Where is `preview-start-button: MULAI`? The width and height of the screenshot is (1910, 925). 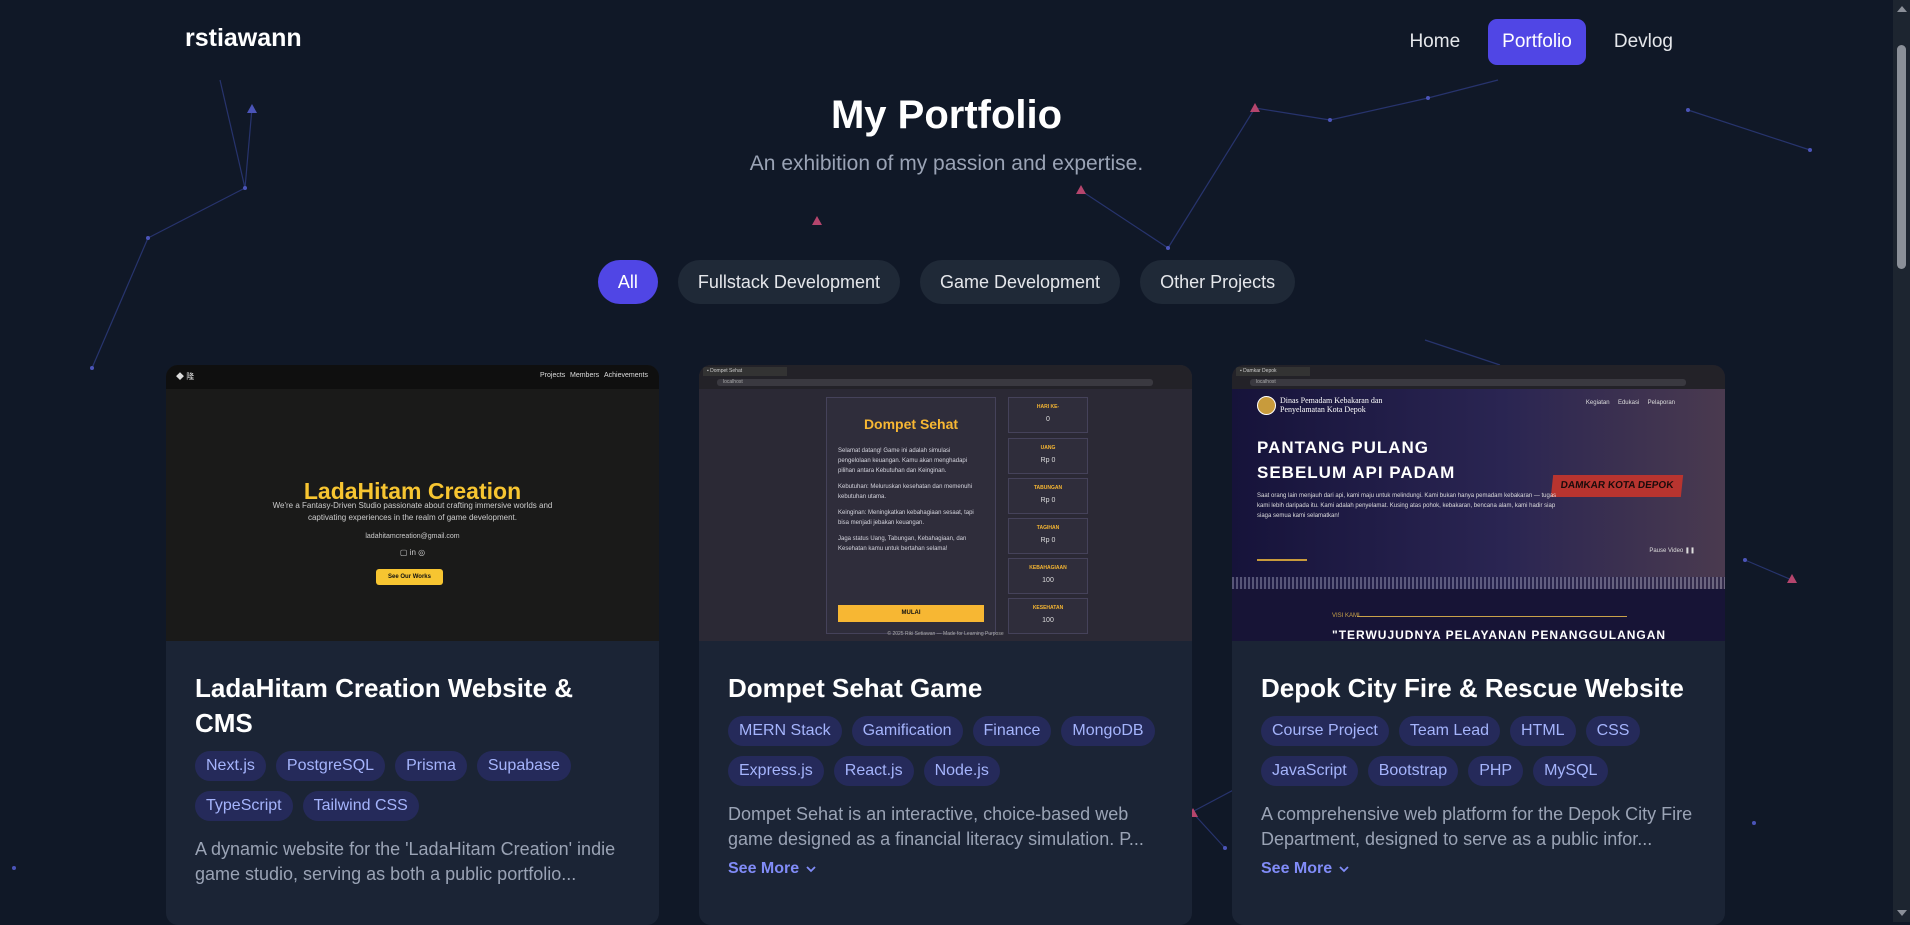 preview-start-button: MULAI is located at coordinates (911, 613).